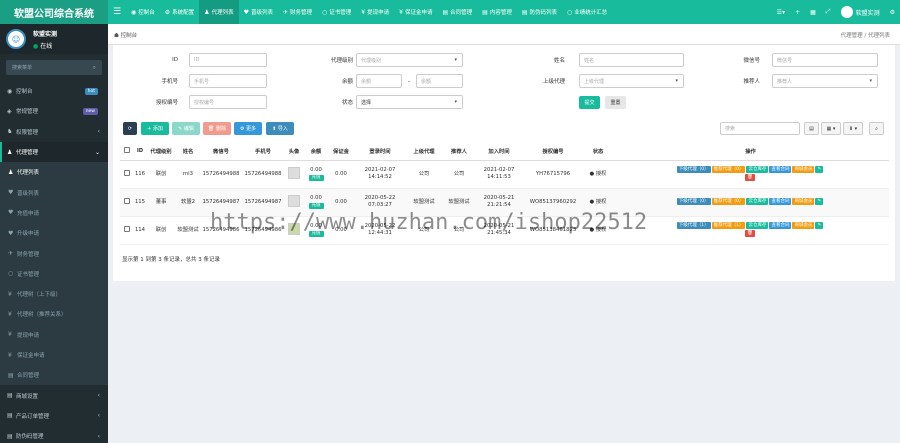  I want to click on table-search-input: 搜索, so click(760, 128).